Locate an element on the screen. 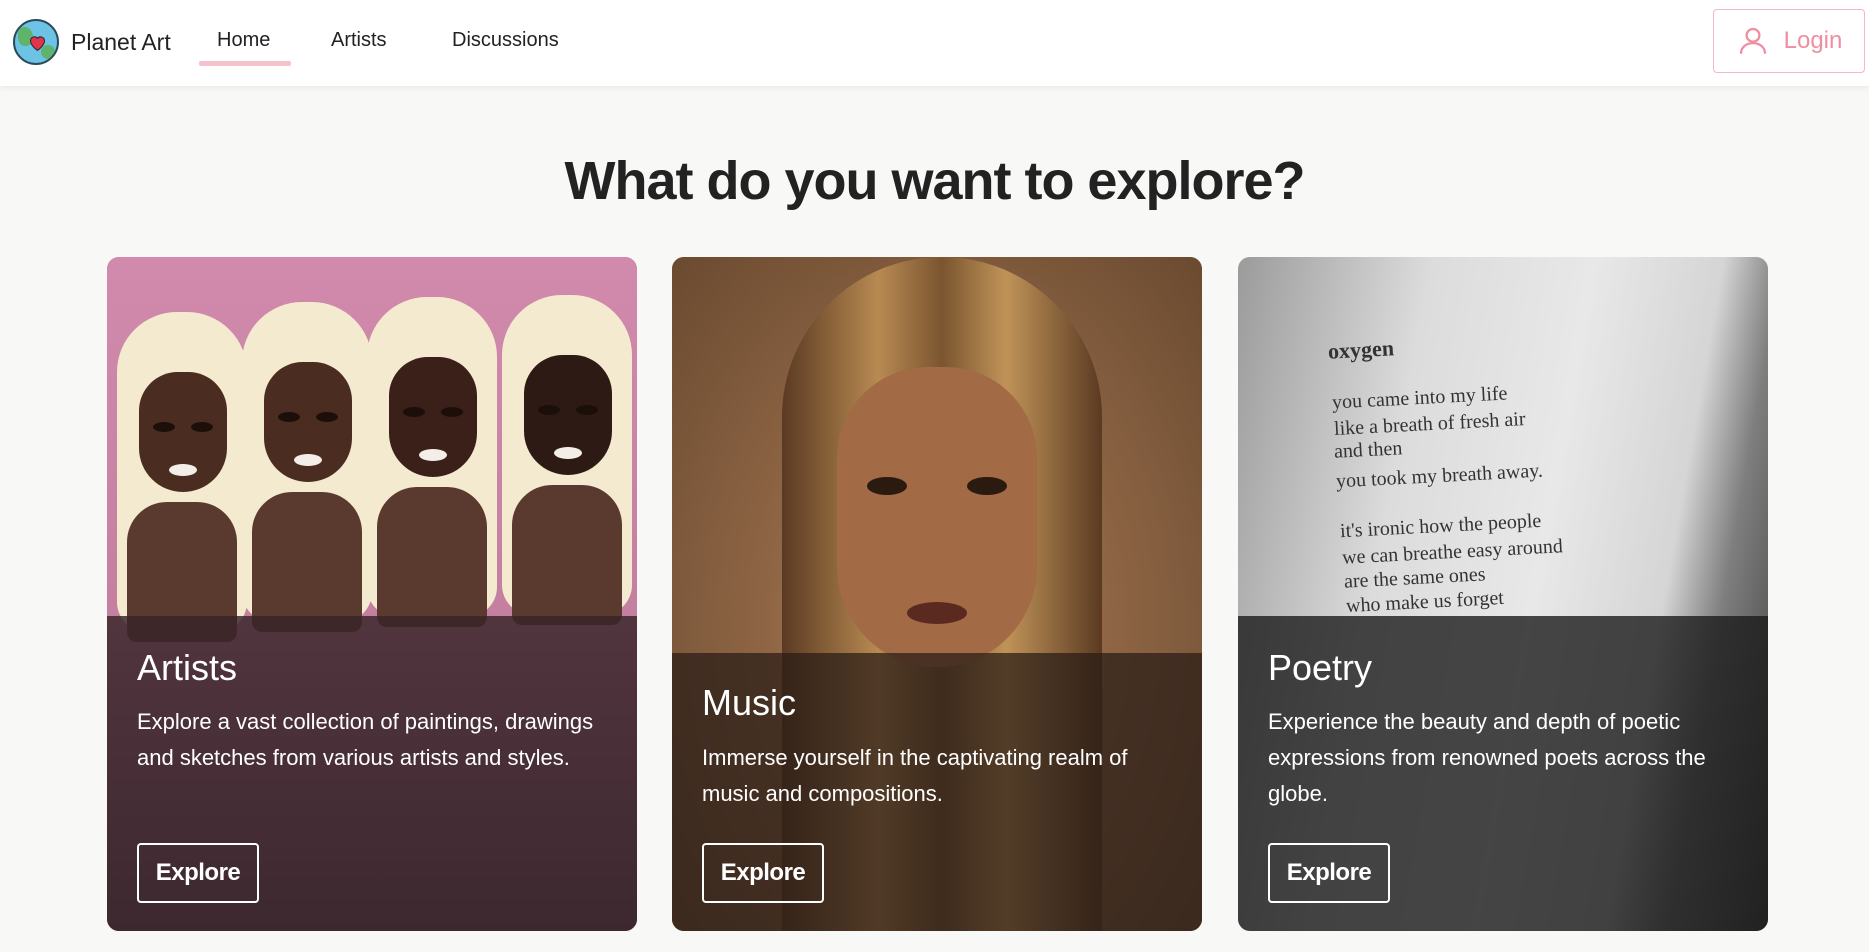  brand-name: Planet Art is located at coordinates (121, 41).